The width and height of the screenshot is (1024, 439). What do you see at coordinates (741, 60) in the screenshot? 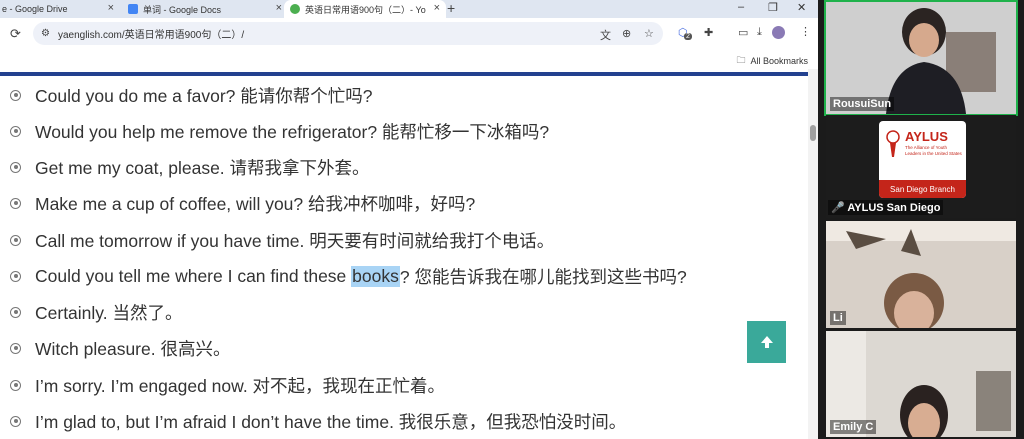
I see `folder-icon: 🗀` at bounding box center [741, 60].